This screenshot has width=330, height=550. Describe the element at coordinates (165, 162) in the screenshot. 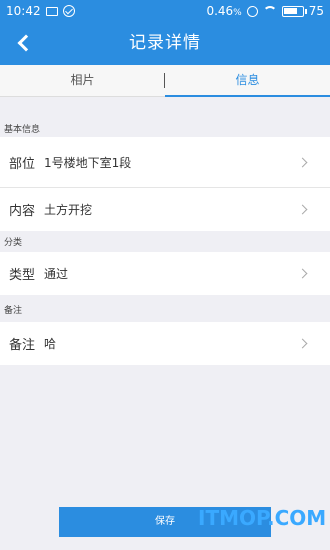

I see `list-row-location: 部位 1号楼地下室1段` at that location.